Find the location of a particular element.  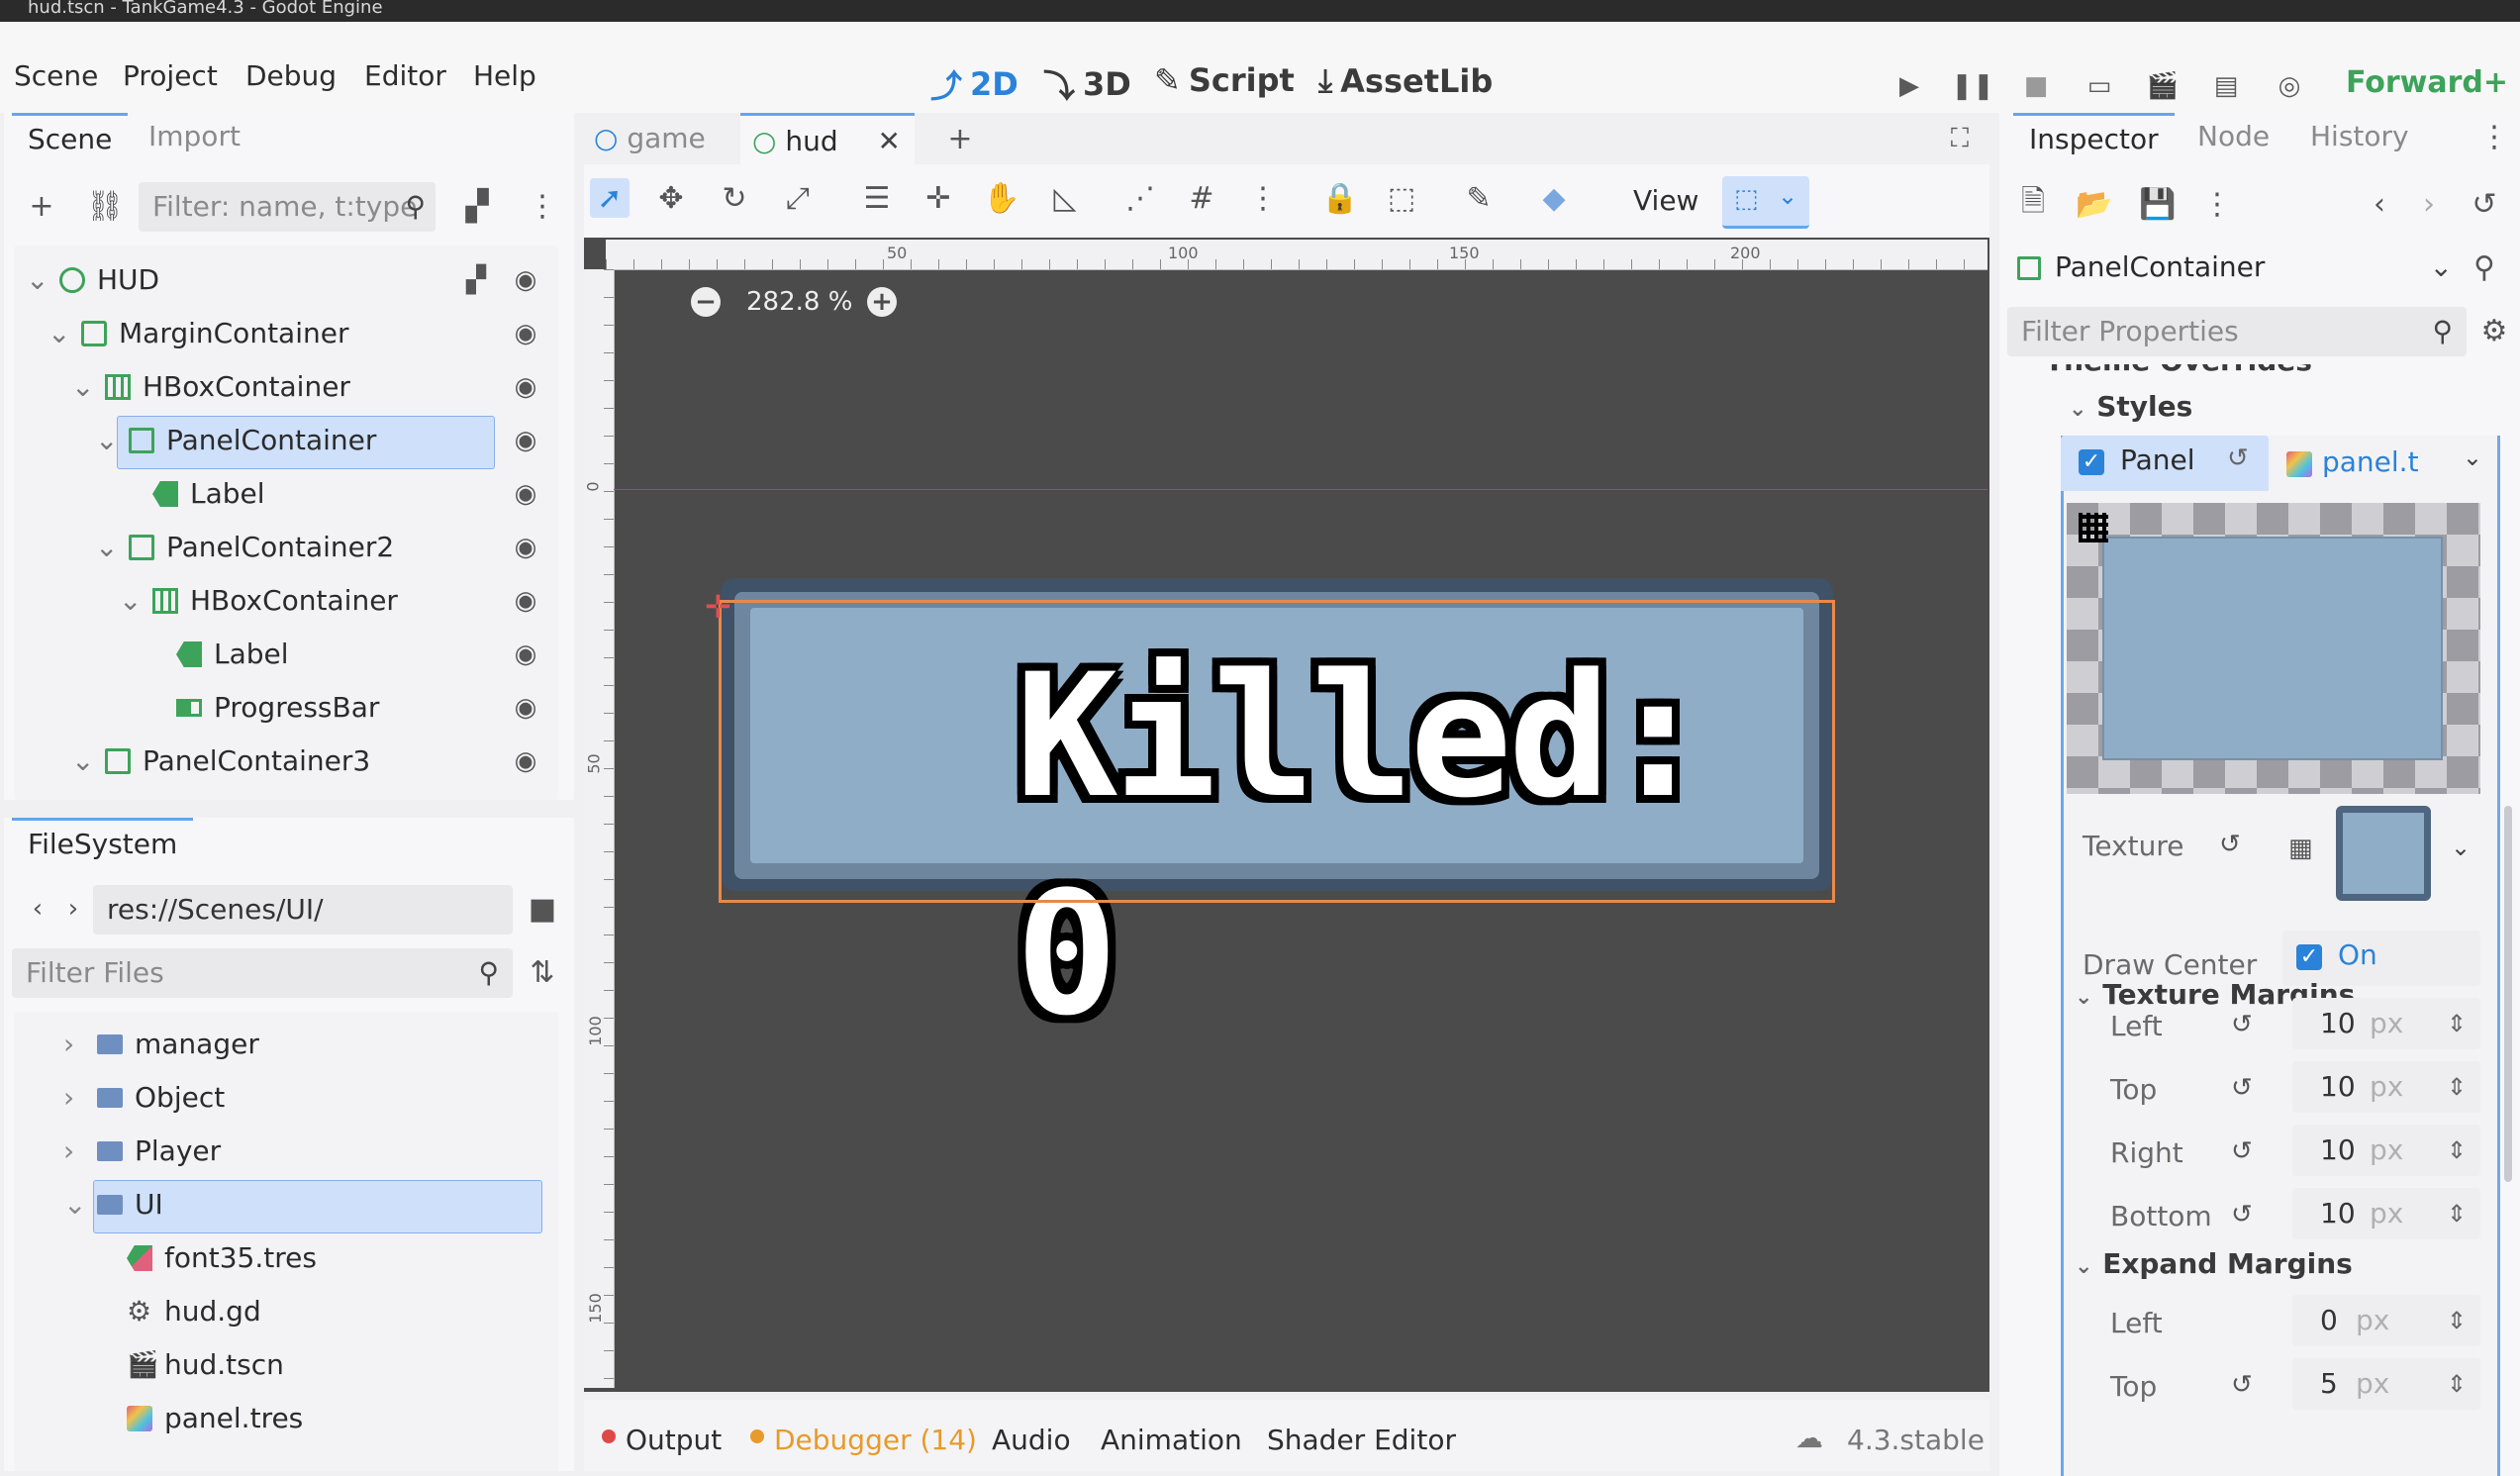

menu-scene: Scene is located at coordinates (56, 76).